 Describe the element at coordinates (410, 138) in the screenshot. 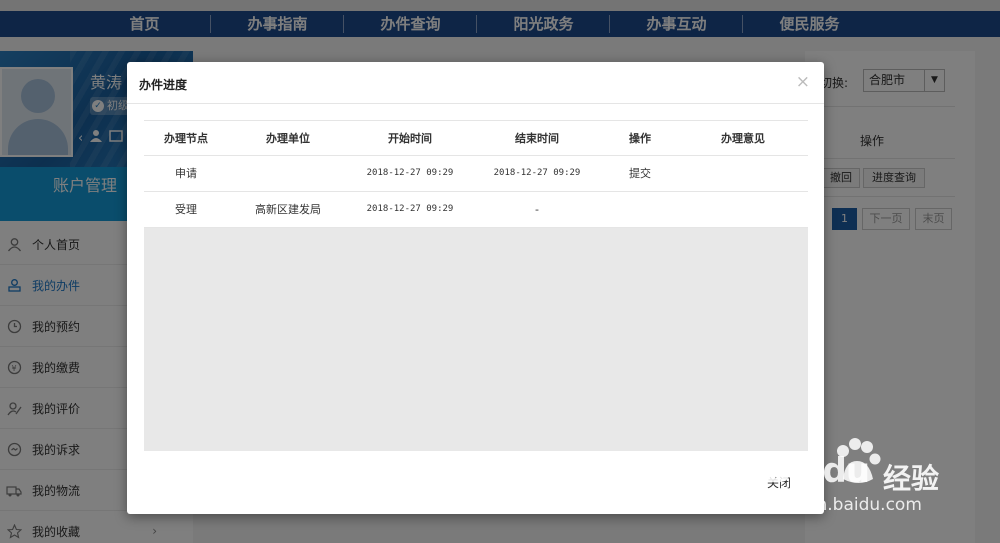

I see `col-start: 开始时间` at that location.